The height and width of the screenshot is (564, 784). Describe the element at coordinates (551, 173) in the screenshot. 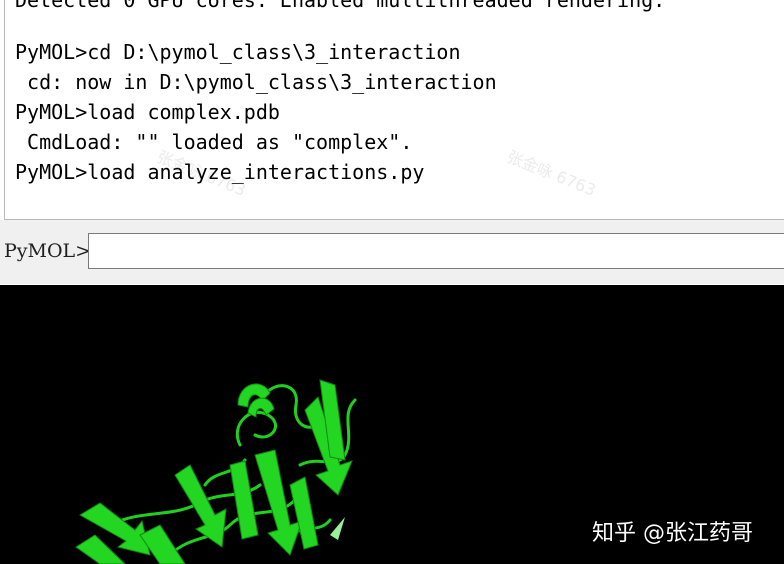

I see `watermark-text: 张金咏 6763` at that location.